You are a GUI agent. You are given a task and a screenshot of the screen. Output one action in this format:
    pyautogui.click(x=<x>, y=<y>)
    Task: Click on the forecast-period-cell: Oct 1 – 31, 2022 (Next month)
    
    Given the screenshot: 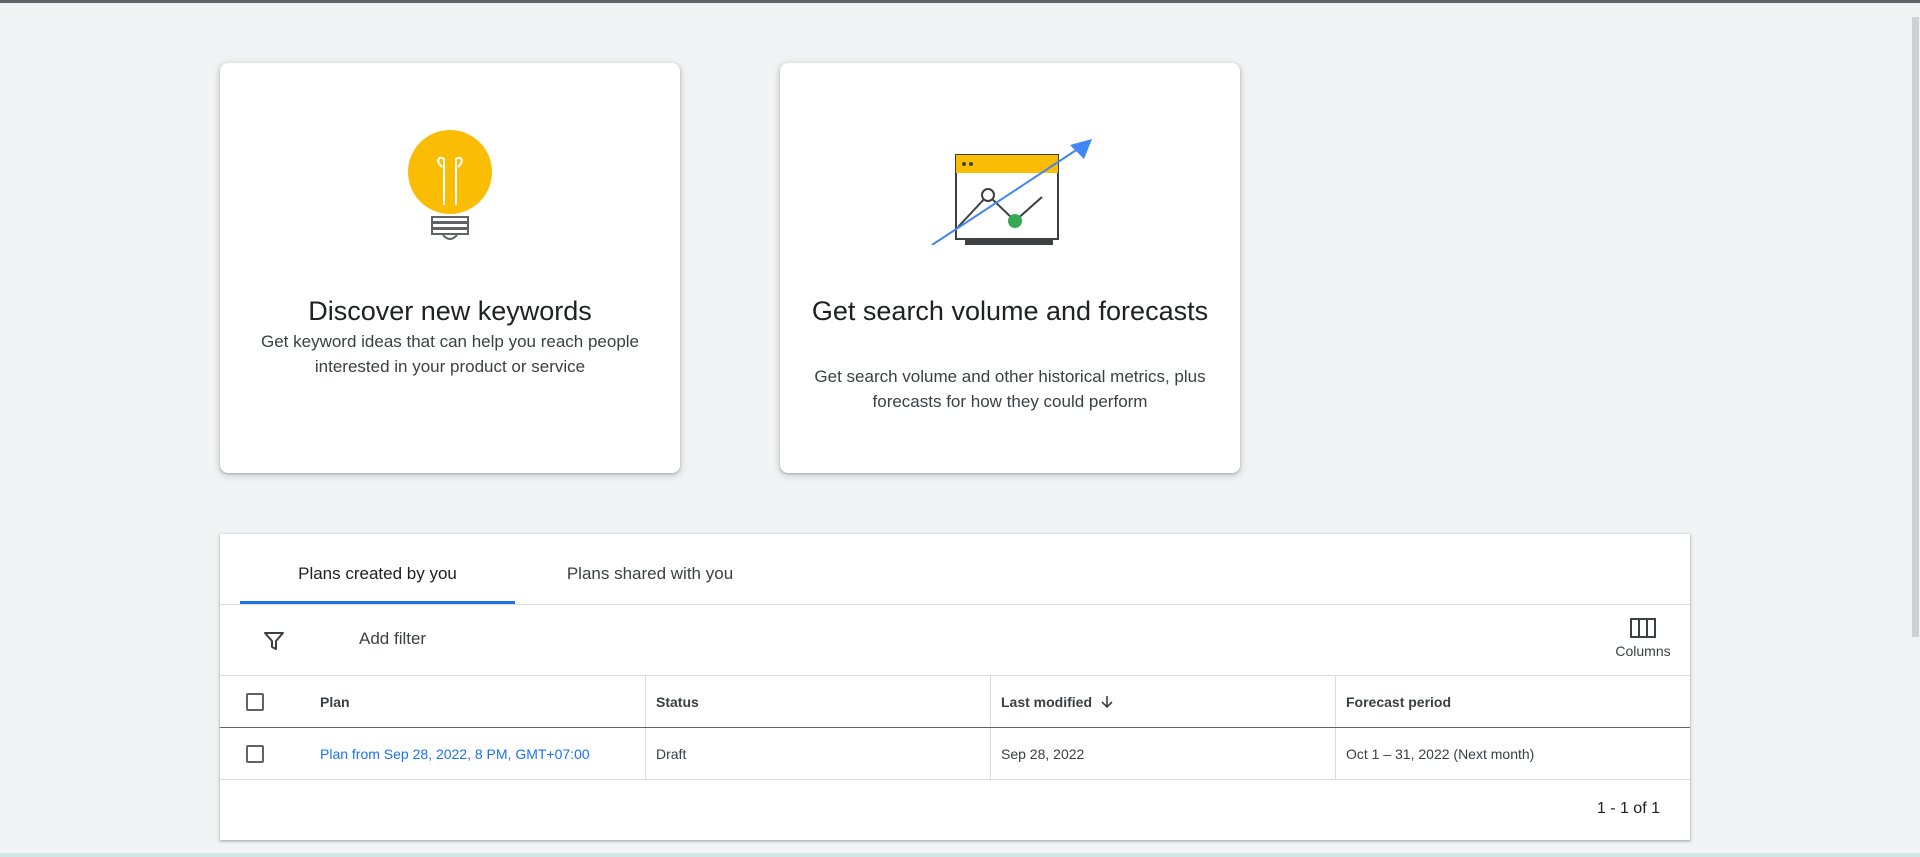 What is the action you would take?
    pyautogui.click(x=1512, y=753)
    